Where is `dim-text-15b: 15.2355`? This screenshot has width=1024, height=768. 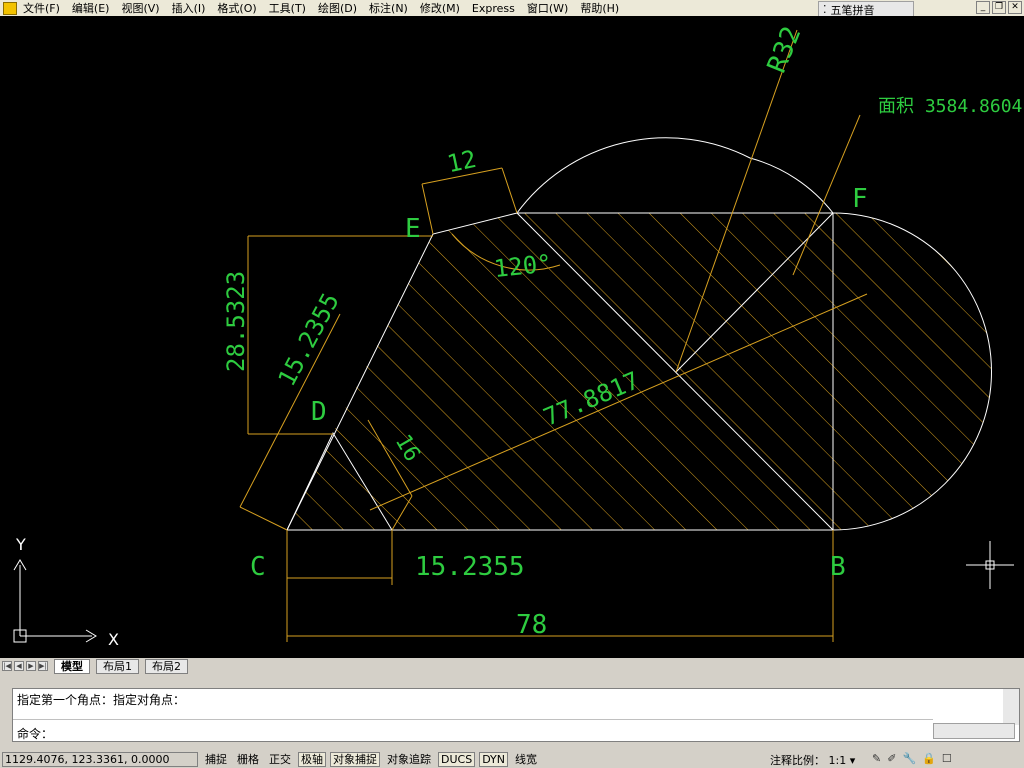
dim-text-15b: 15.2355 is located at coordinates (470, 567).